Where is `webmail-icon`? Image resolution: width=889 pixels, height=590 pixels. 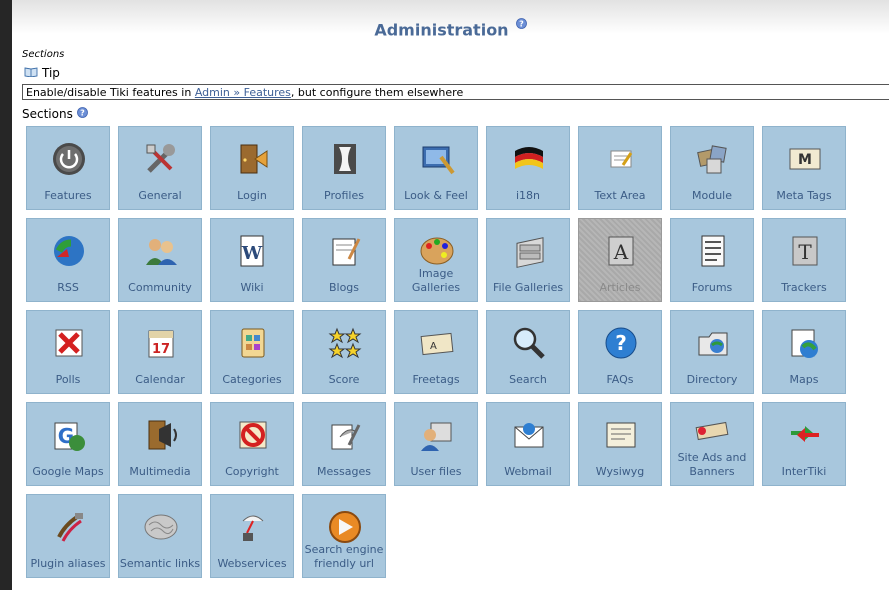 webmail-icon is located at coordinates (529, 435).